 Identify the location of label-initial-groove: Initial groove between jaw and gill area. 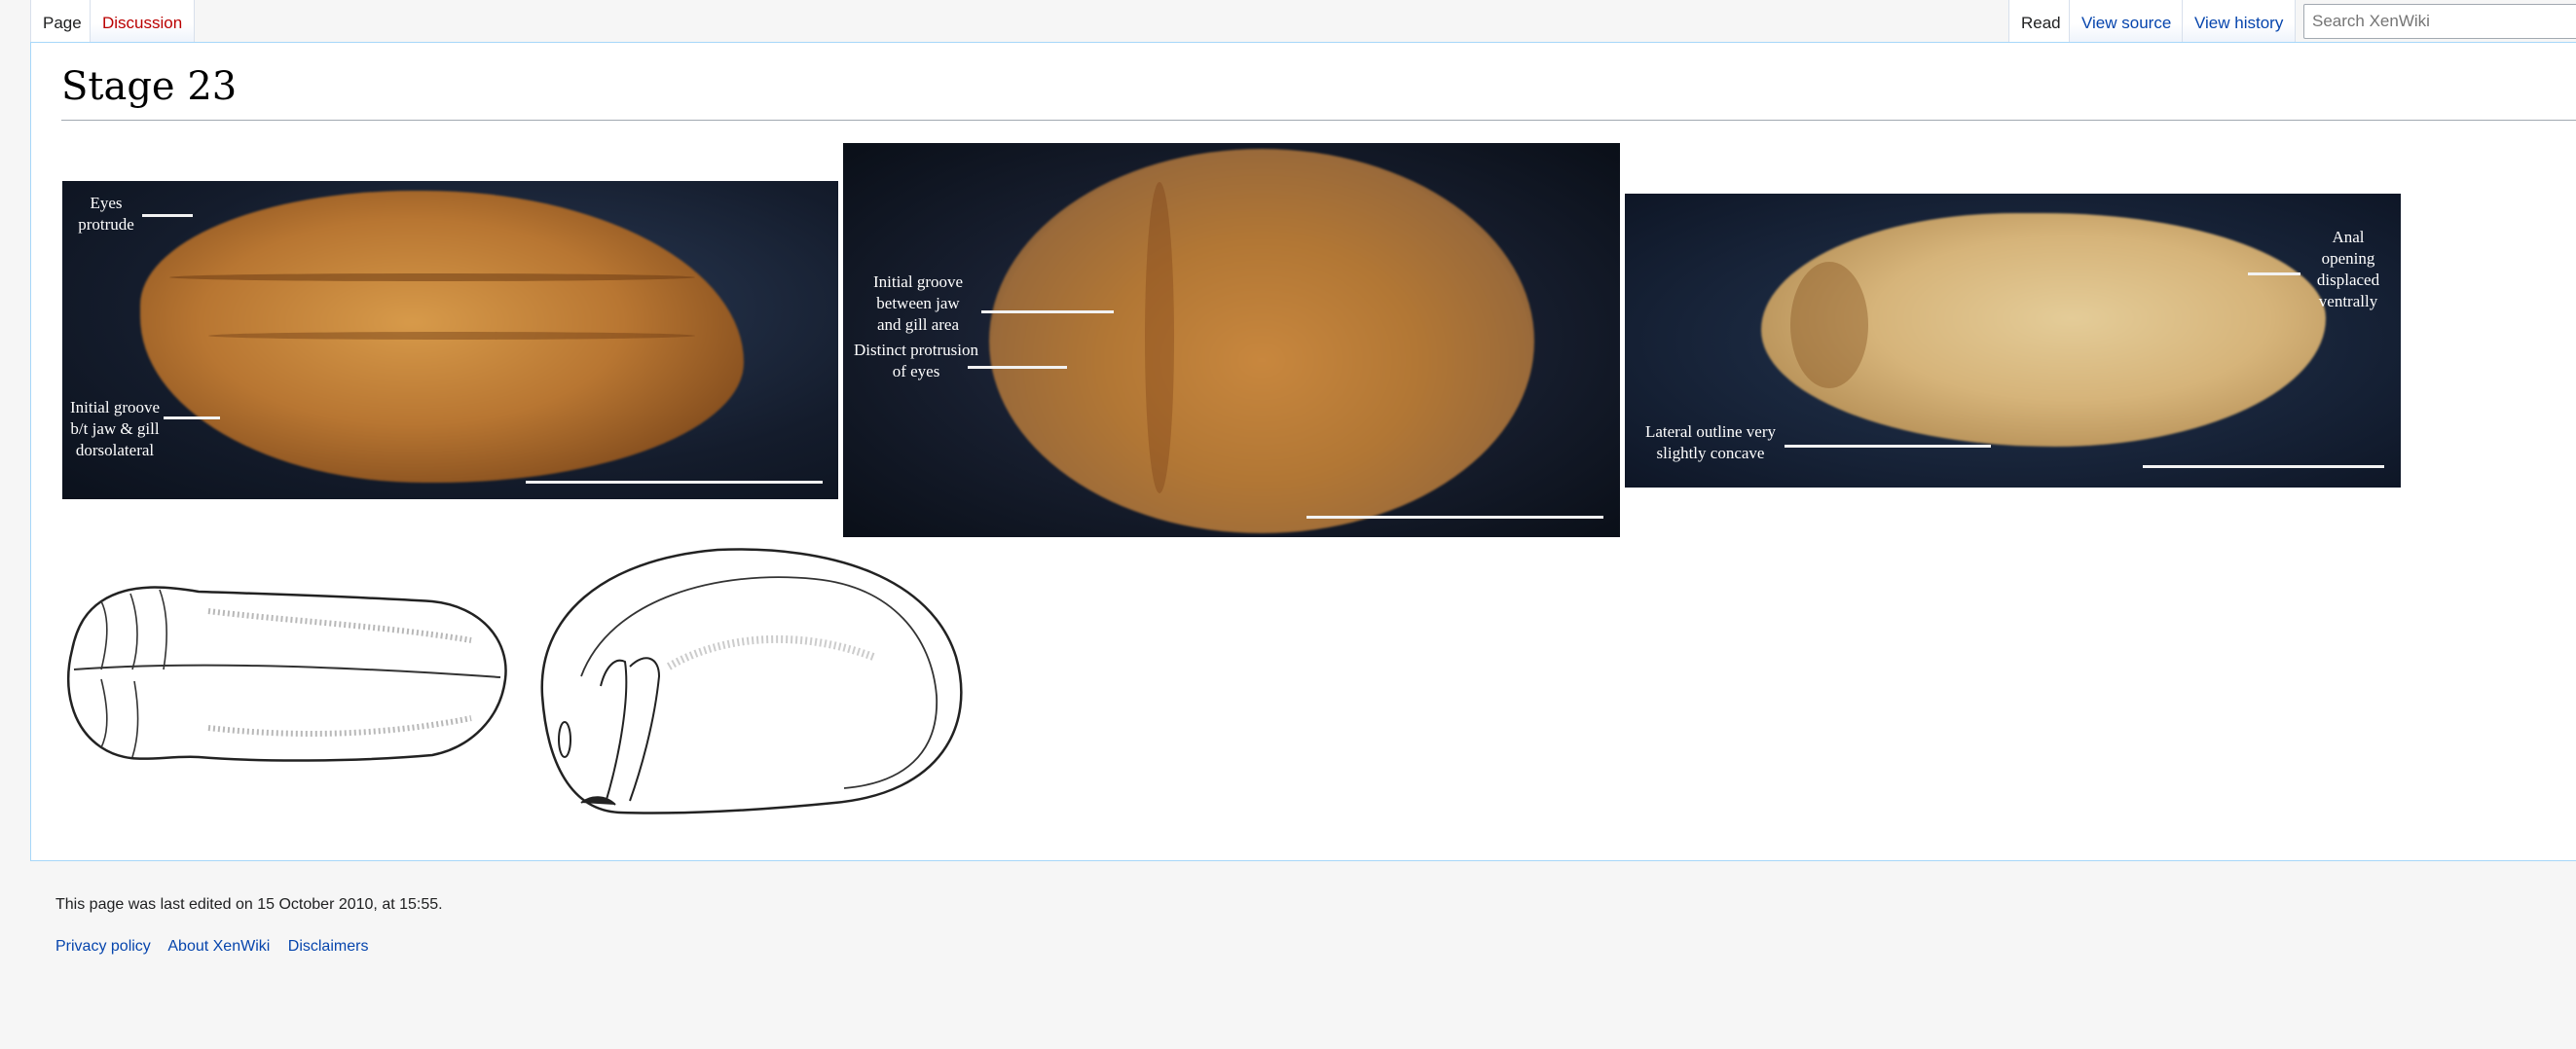
(918, 303).